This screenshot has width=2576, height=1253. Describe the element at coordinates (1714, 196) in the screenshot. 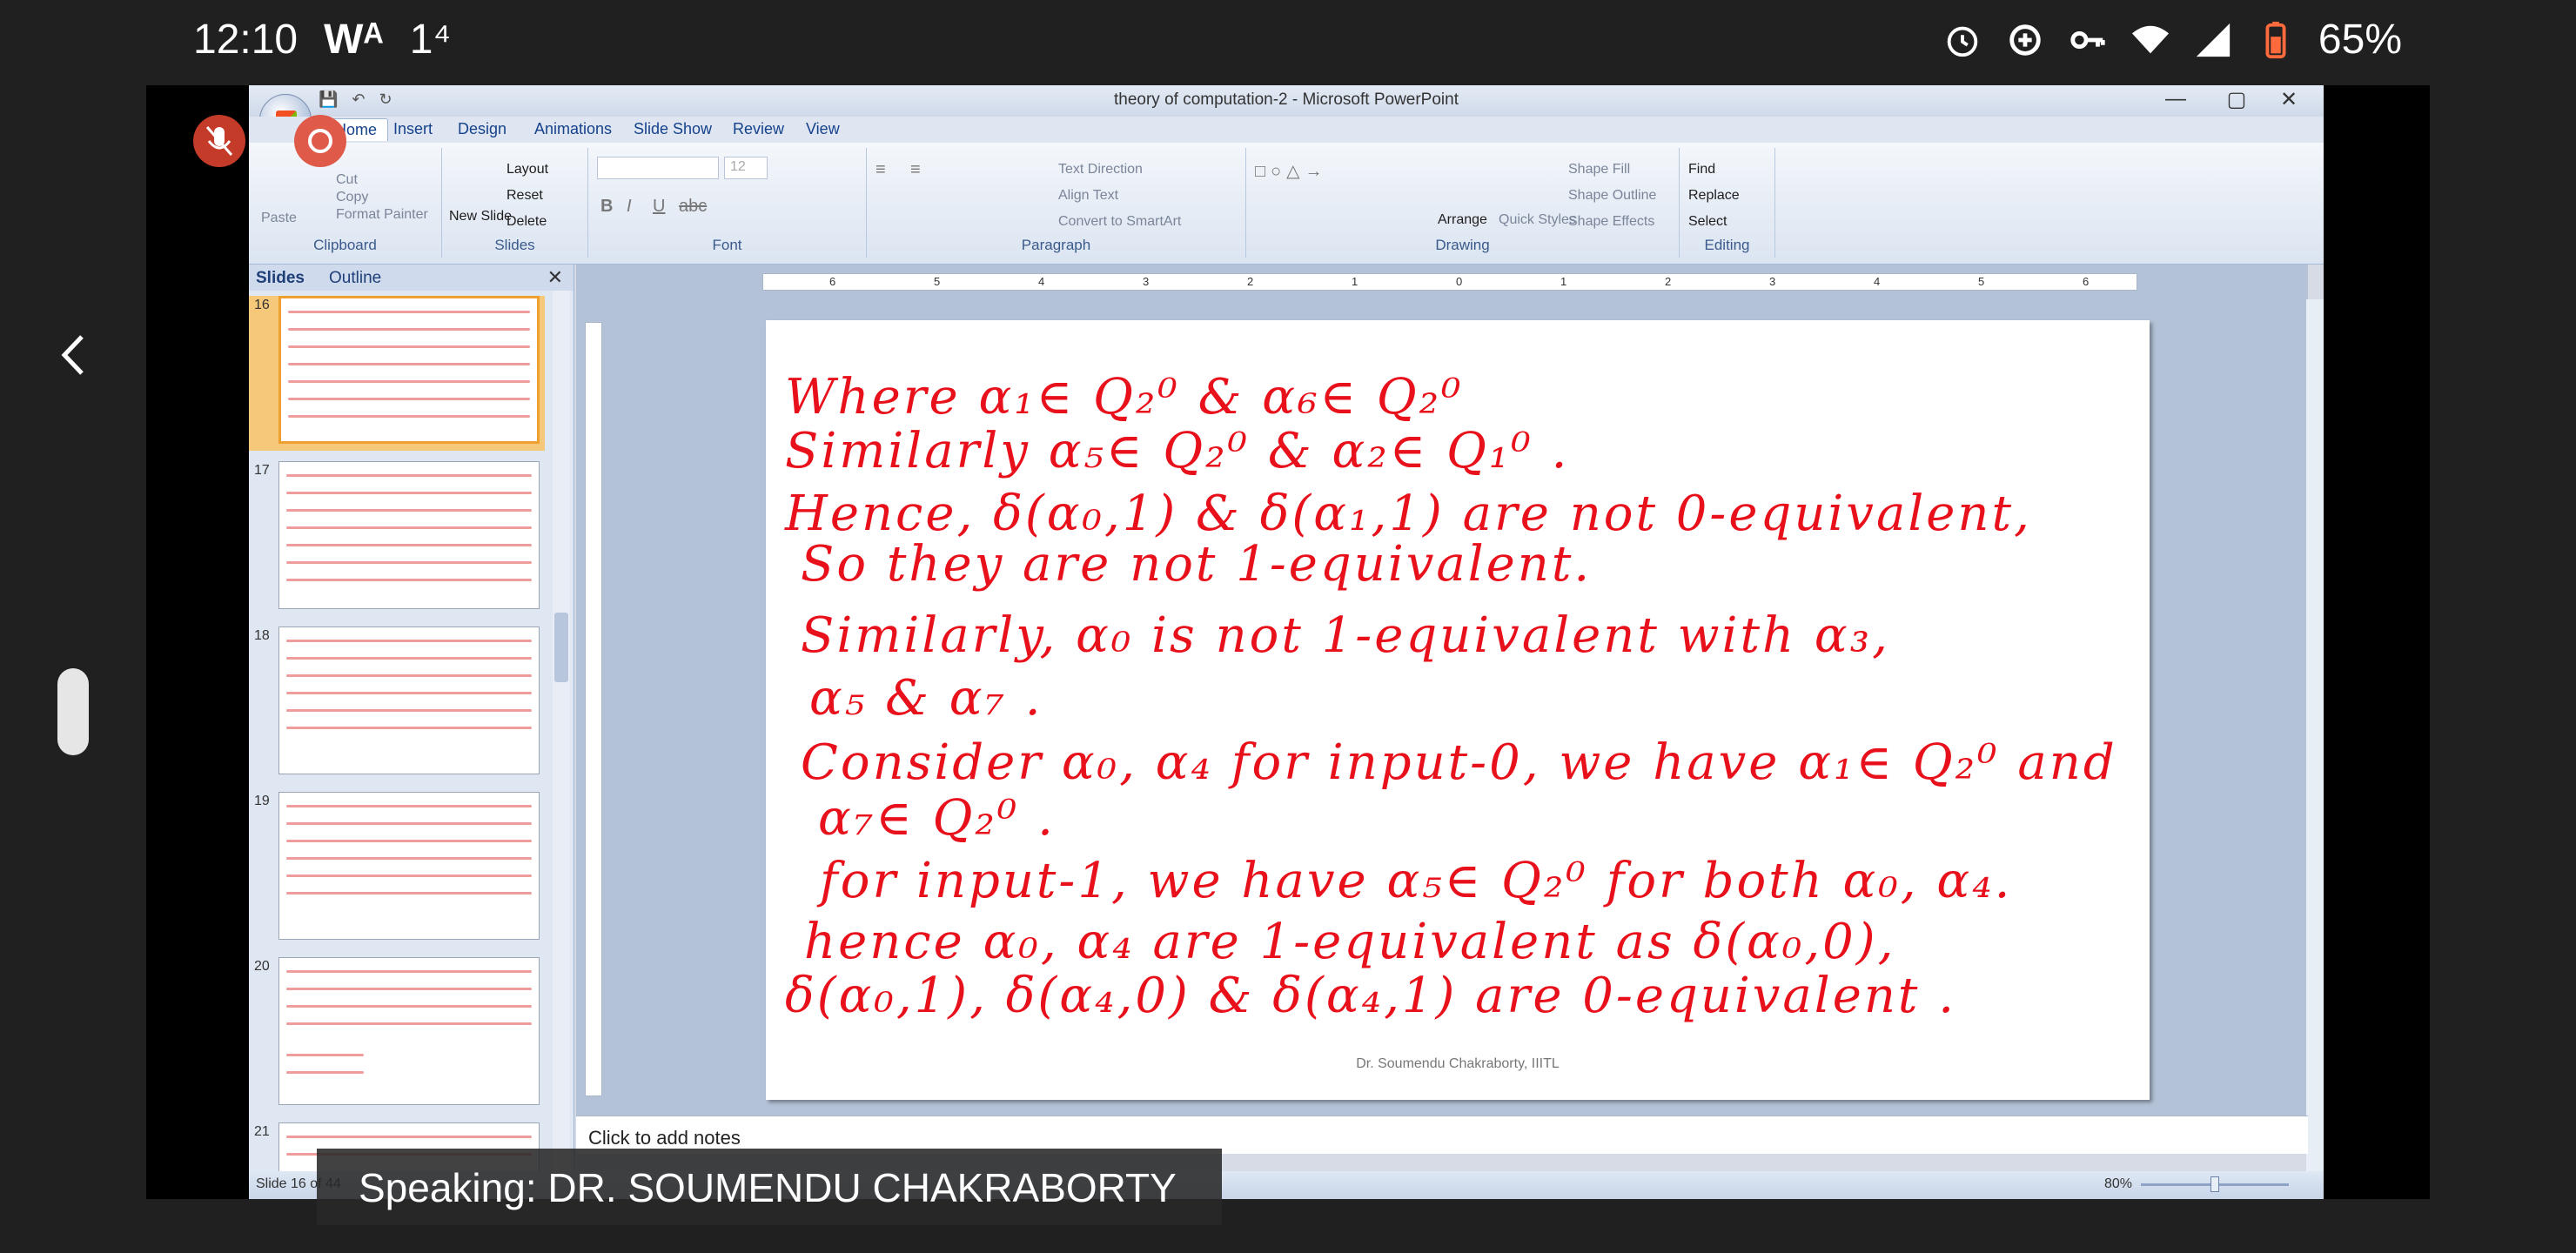

I see `replace-button: Replace` at that location.